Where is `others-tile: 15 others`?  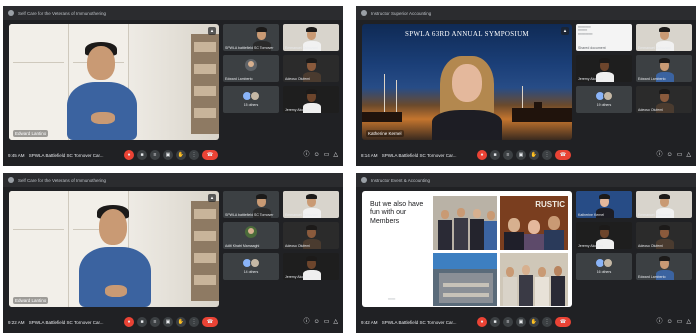 others-tile: 15 others is located at coordinates (251, 99).